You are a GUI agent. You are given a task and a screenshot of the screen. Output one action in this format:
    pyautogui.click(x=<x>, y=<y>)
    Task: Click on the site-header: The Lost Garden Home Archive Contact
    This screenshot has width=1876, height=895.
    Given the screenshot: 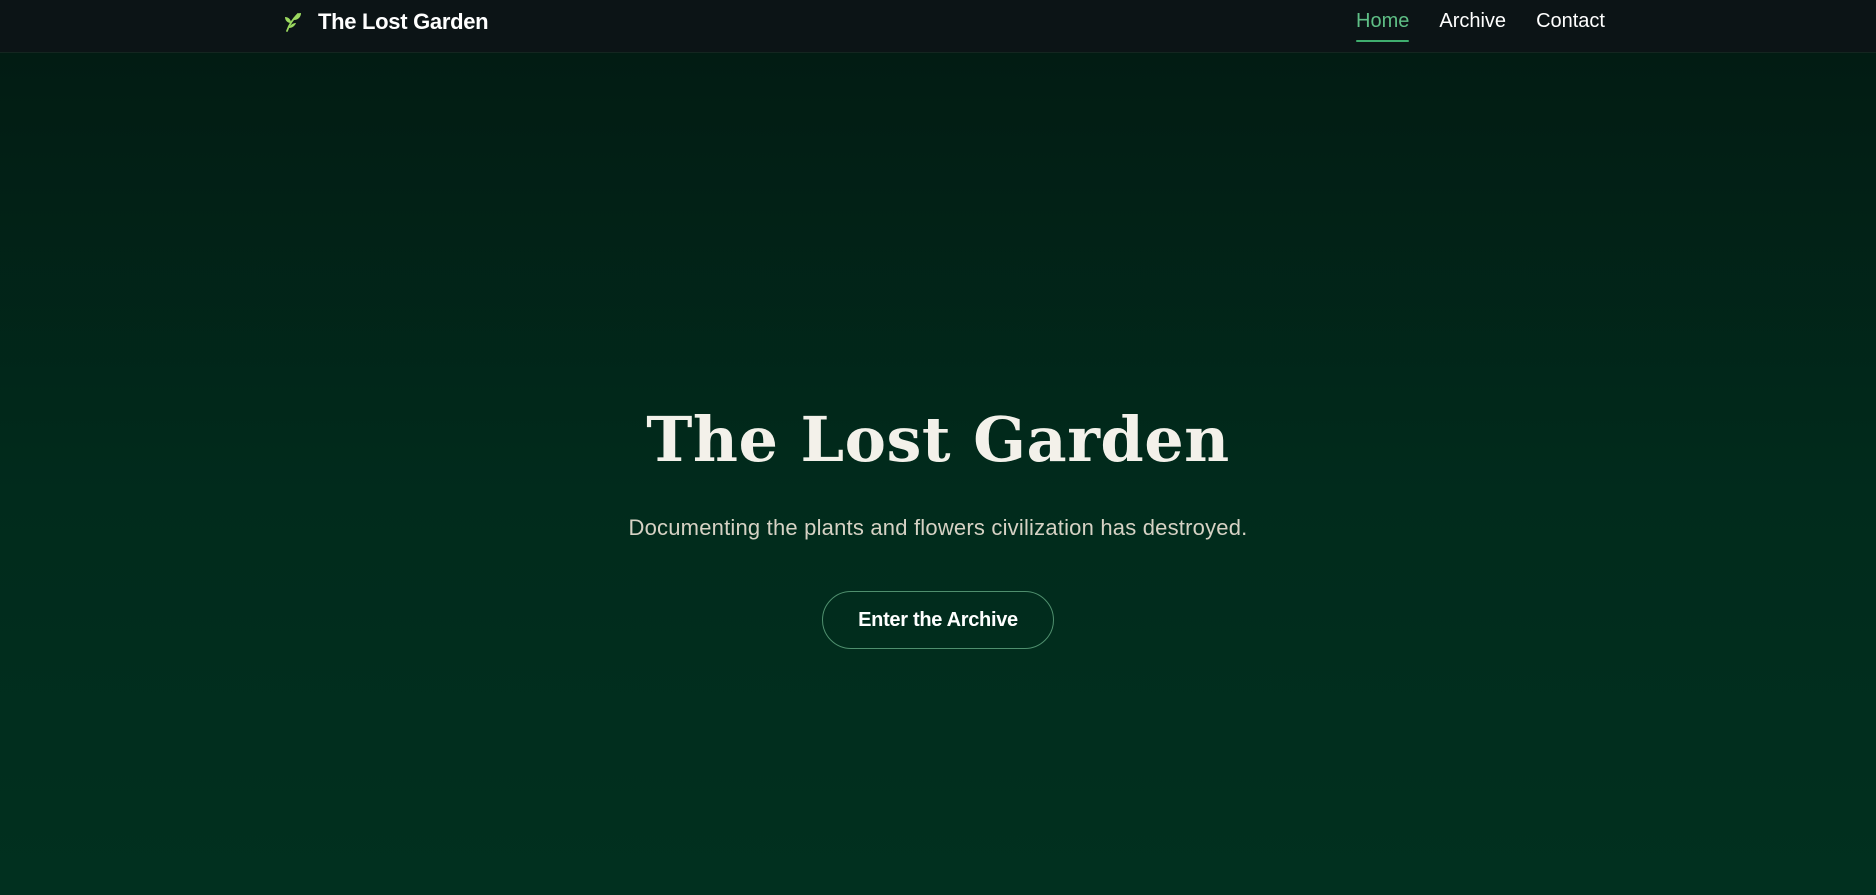 What is the action you would take?
    pyautogui.click(x=938, y=26)
    